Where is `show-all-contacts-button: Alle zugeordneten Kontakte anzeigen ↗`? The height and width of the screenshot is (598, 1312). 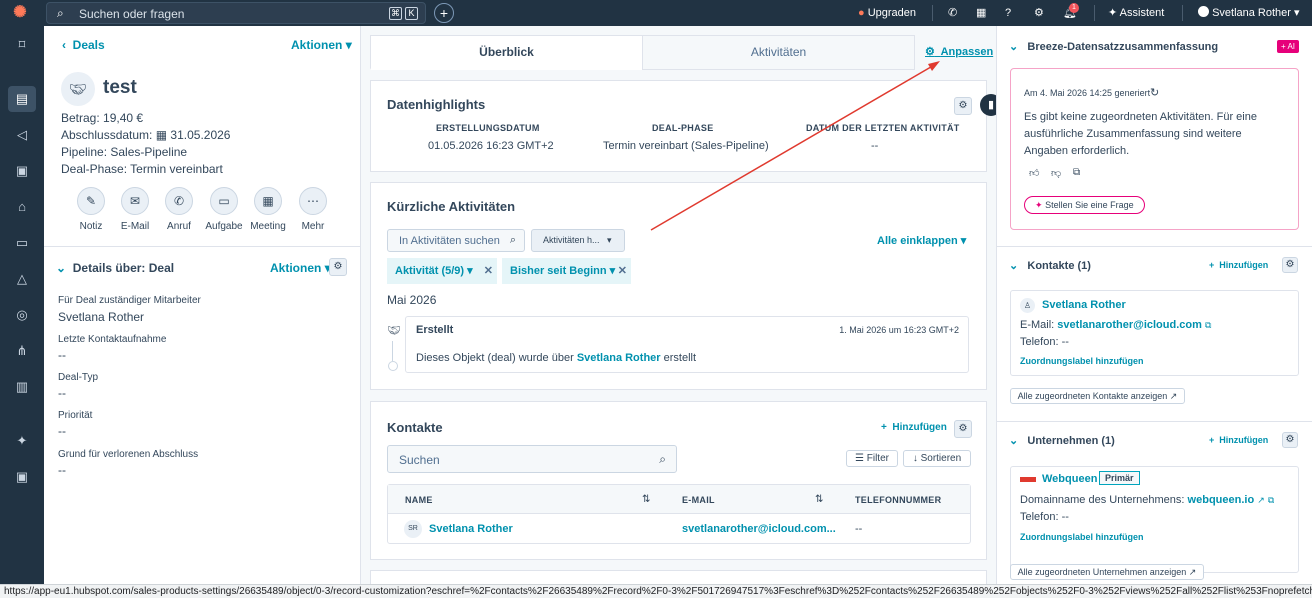
show-all-contacts-button: Alle zugeordneten Kontakte anzeigen ↗ is located at coordinates (1097, 396).